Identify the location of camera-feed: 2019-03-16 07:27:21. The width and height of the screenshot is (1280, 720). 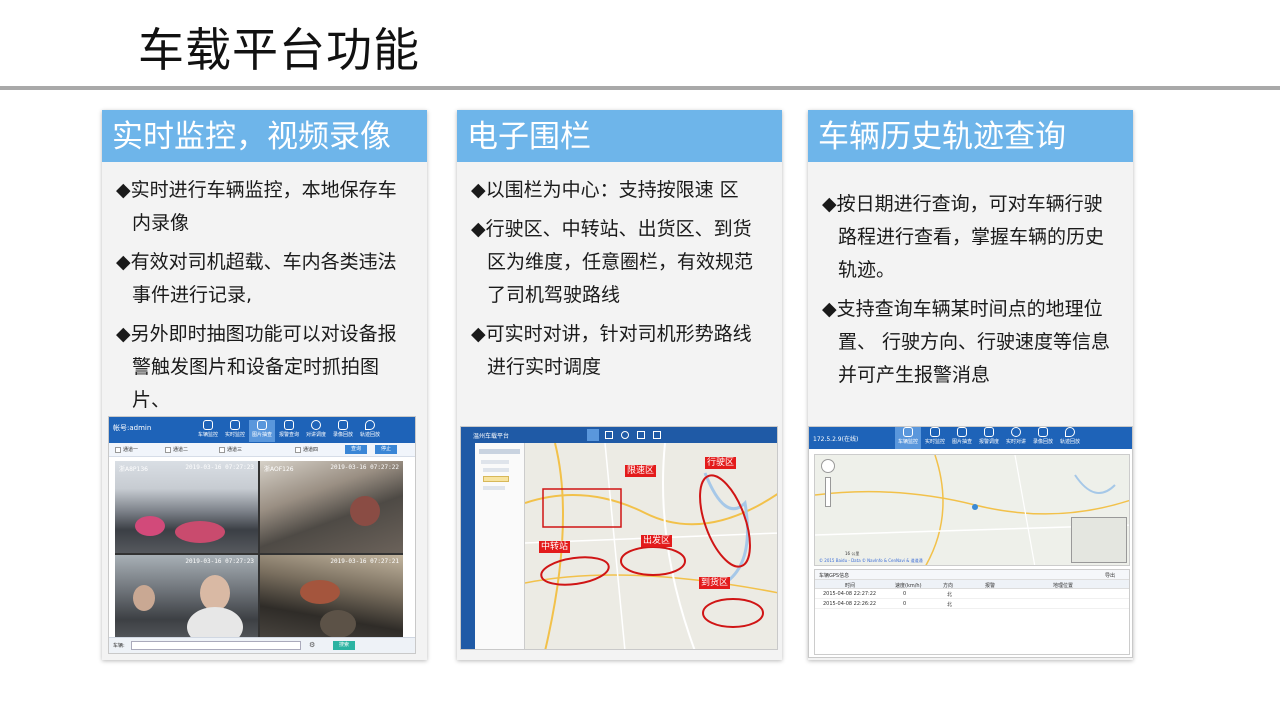
(331, 601).